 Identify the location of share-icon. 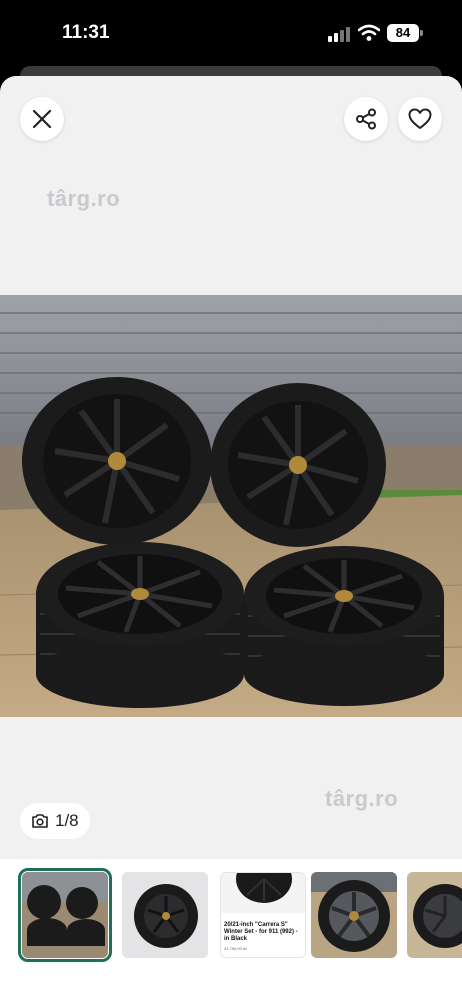
(366, 119).